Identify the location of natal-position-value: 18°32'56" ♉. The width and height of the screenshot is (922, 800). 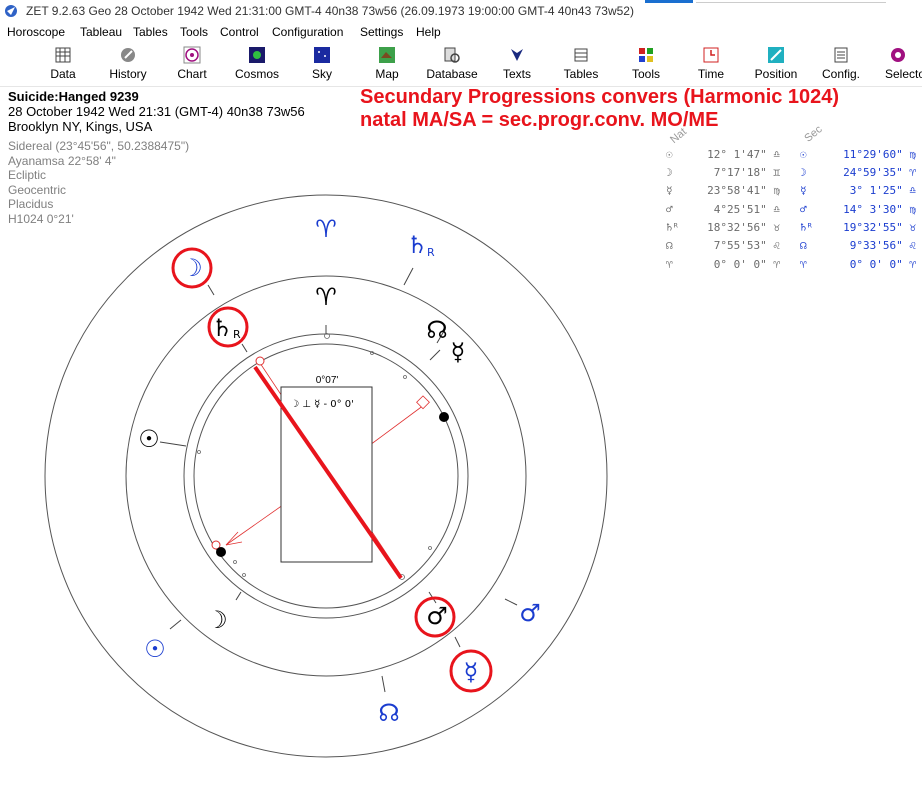
(743, 227).